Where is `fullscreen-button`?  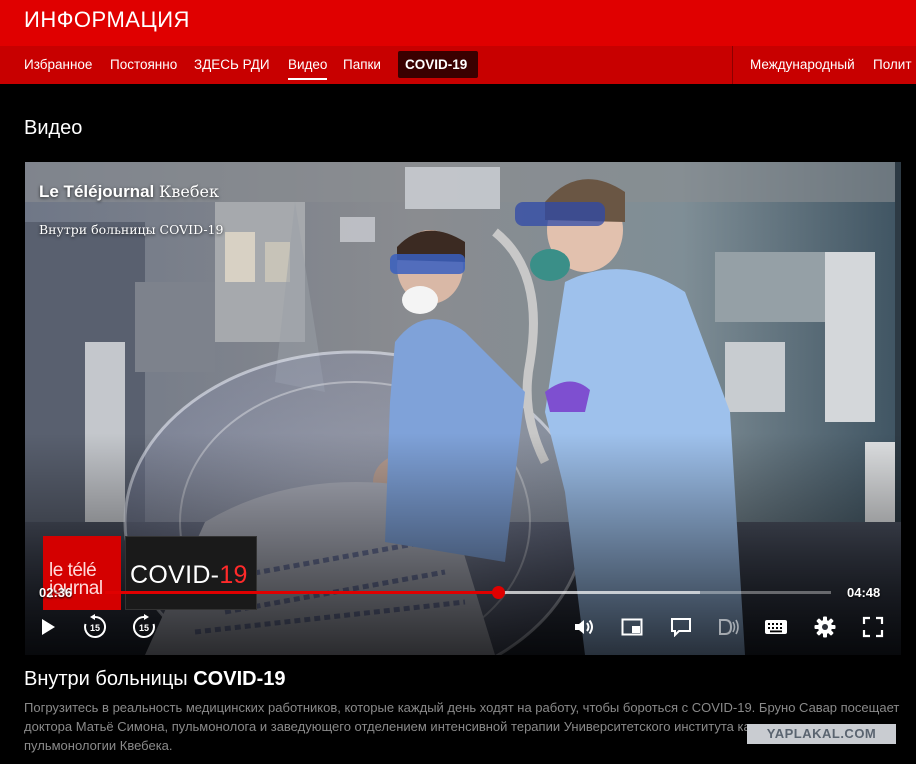
fullscreen-button is located at coordinates (873, 627).